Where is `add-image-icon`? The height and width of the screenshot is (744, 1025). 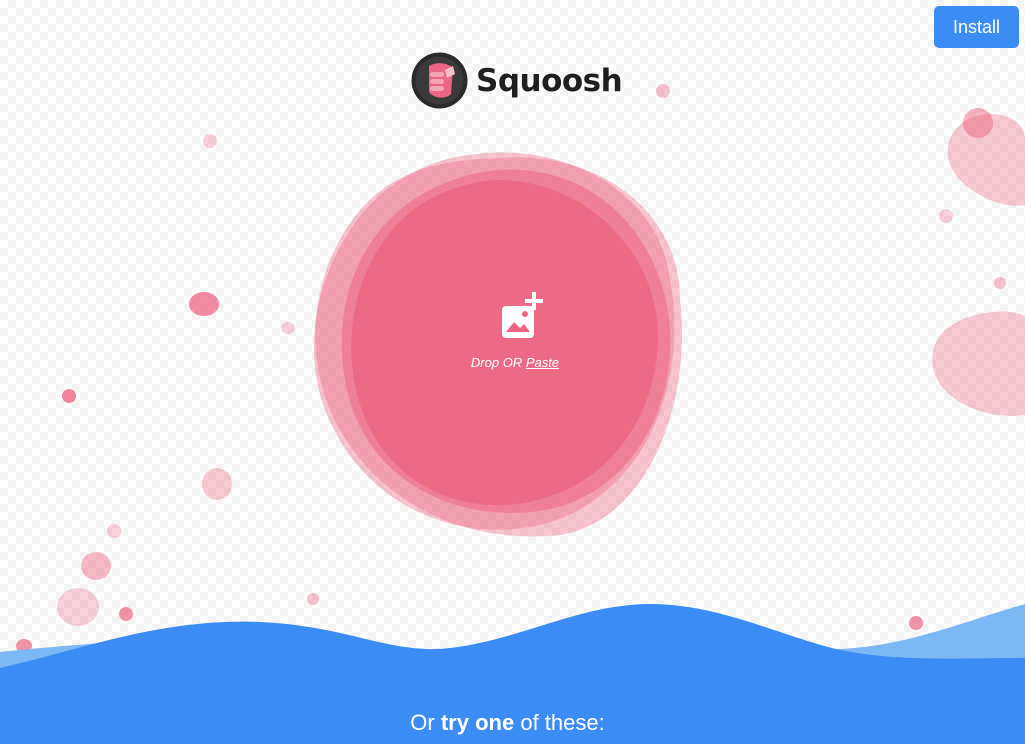 add-image-icon is located at coordinates (522, 315).